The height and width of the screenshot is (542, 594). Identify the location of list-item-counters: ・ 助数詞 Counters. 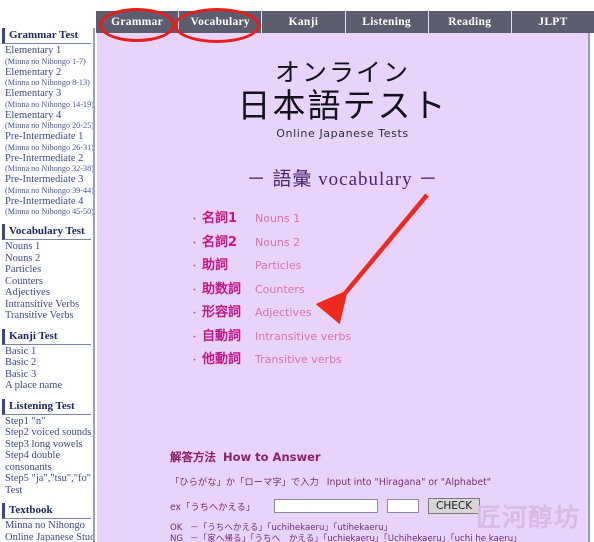
(389, 290).